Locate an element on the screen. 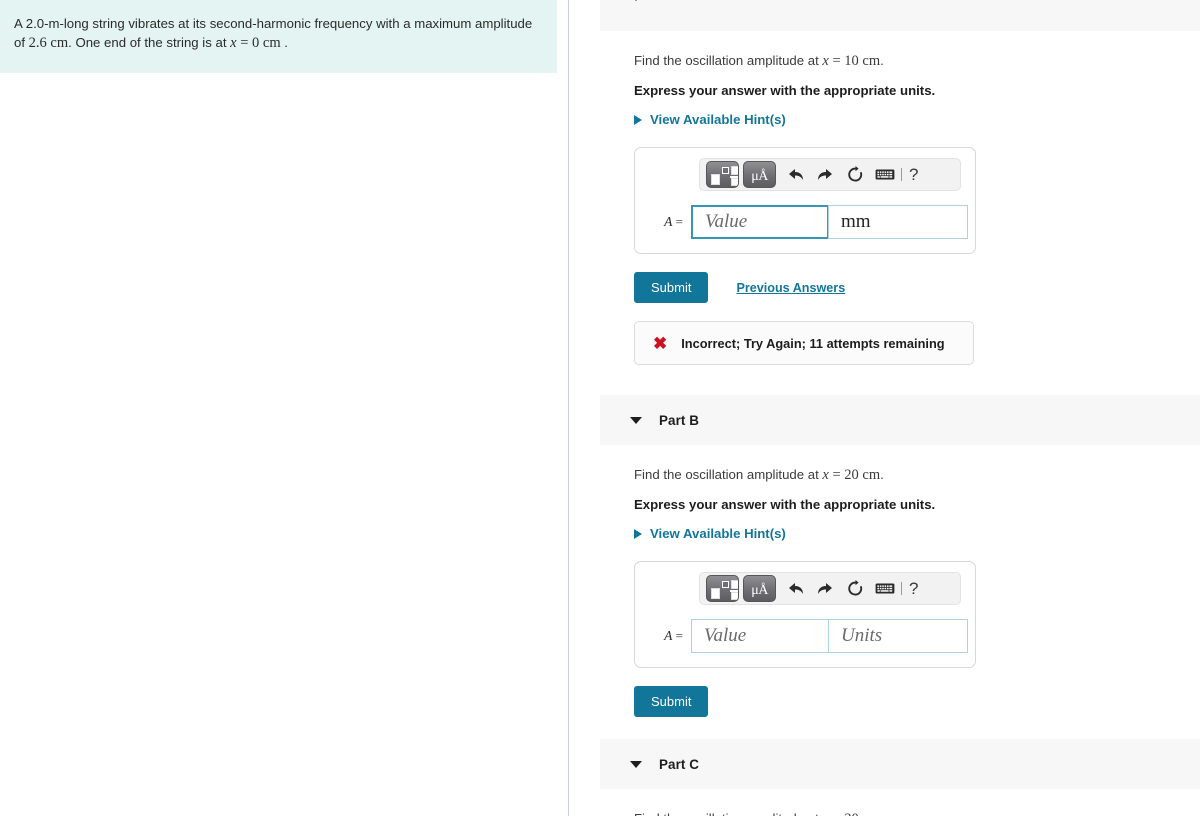  part-b-equals-sign: = is located at coordinates (679, 635).